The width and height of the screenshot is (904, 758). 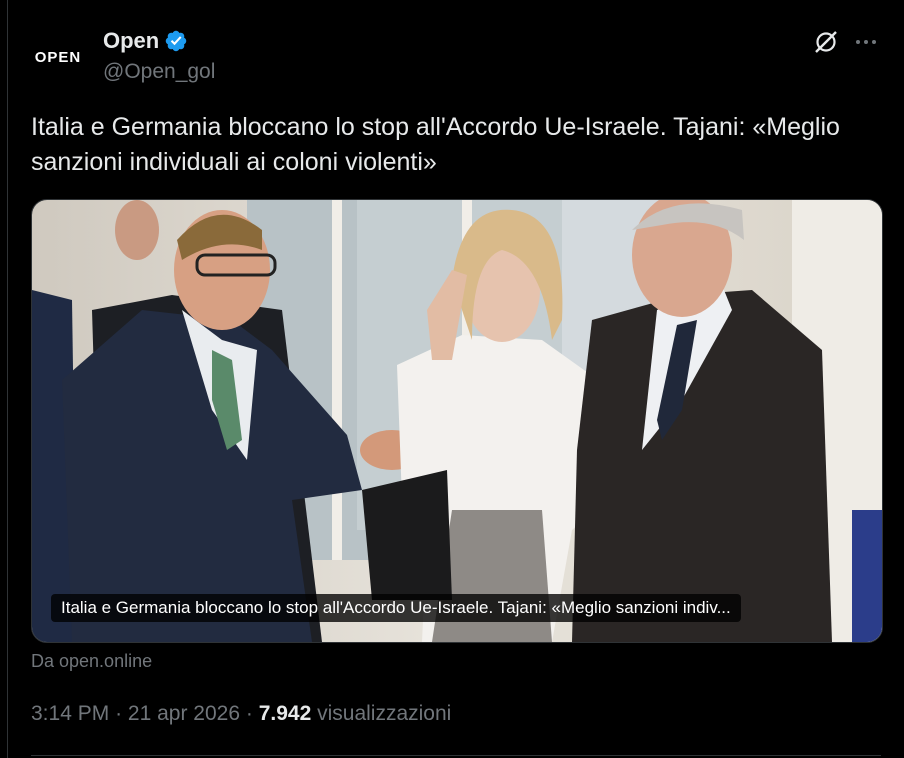 I want to click on tweet-time: 3:14 PM, so click(x=70, y=713).